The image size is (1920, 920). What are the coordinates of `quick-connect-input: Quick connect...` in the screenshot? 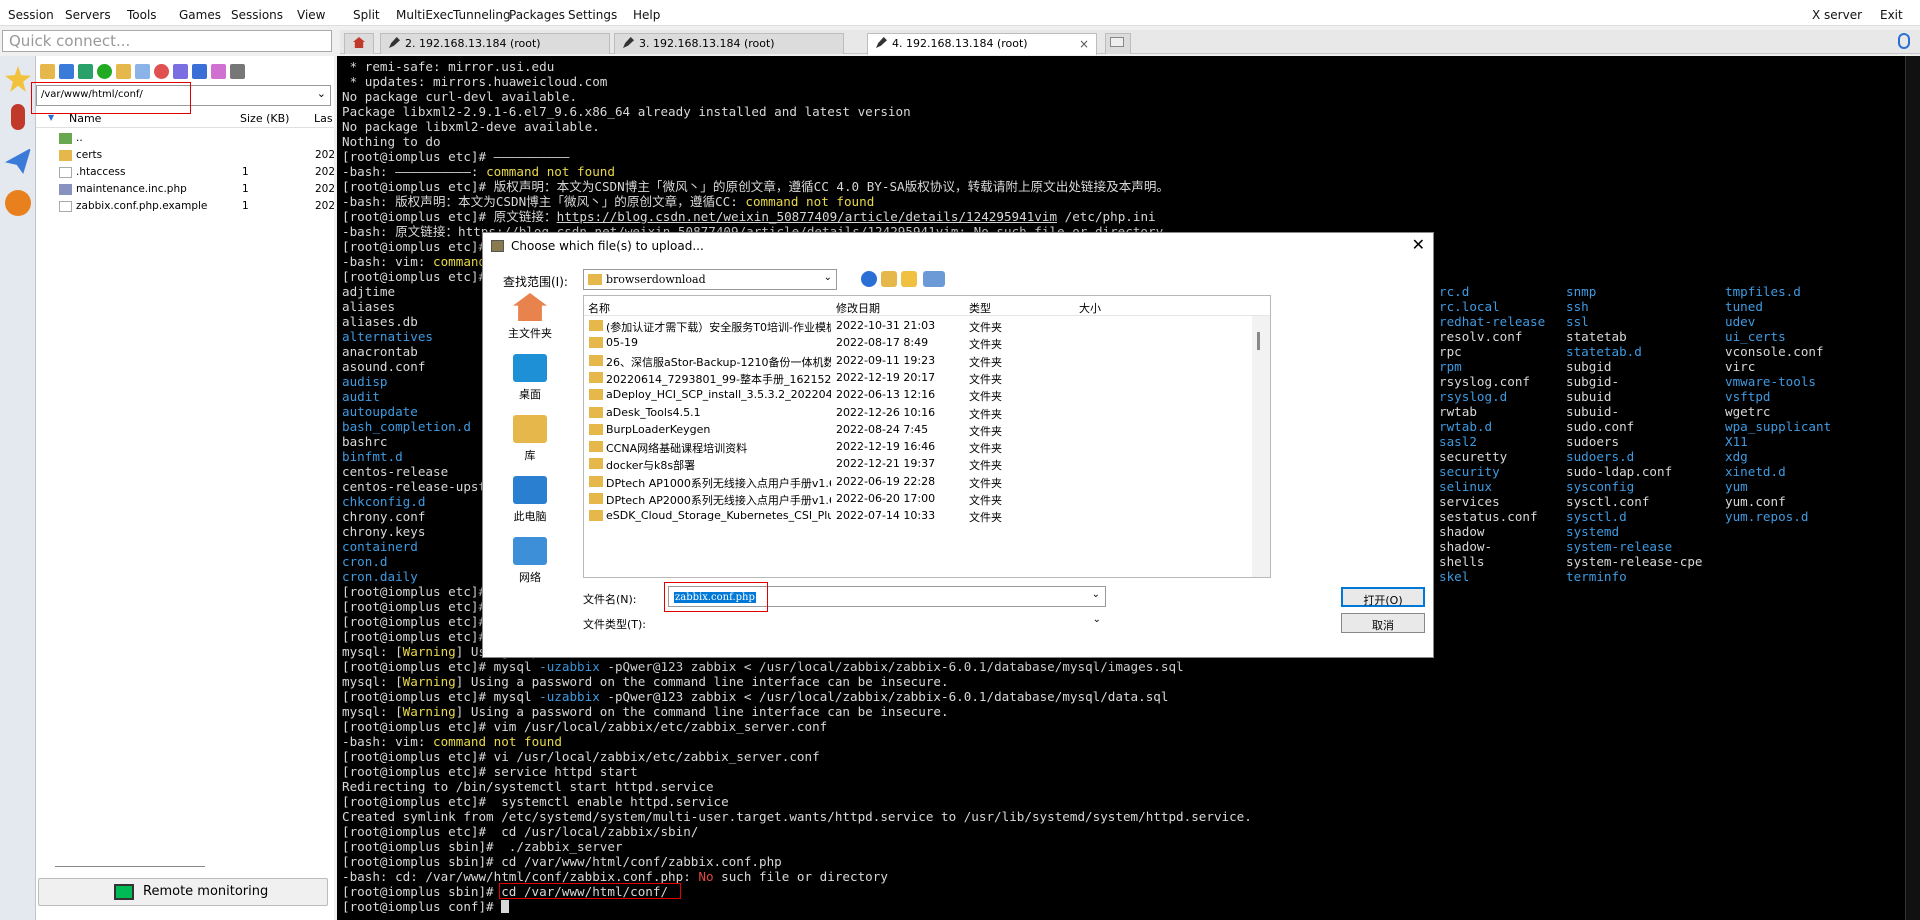 It's located at (167, 41).